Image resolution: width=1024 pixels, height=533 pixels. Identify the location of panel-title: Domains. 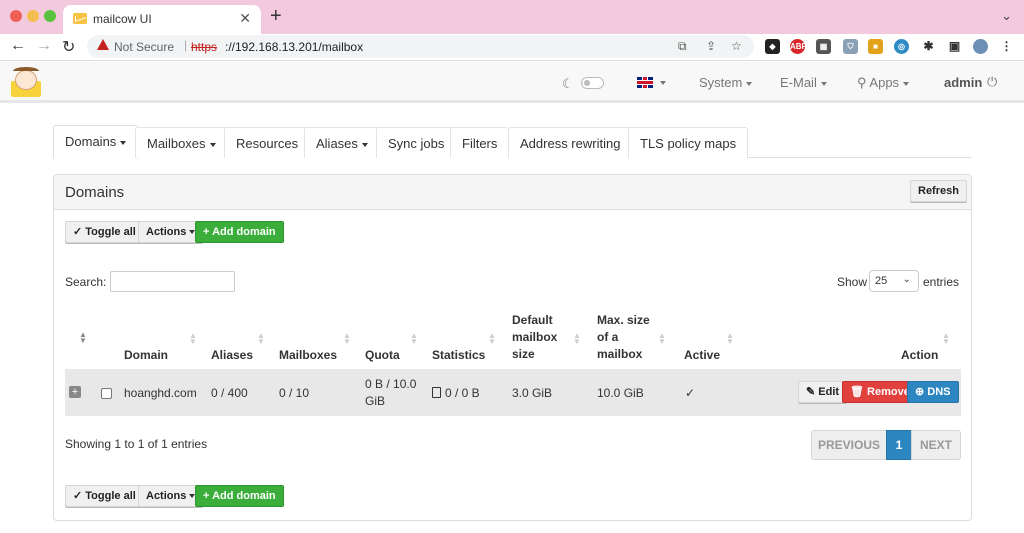
(95, 192).